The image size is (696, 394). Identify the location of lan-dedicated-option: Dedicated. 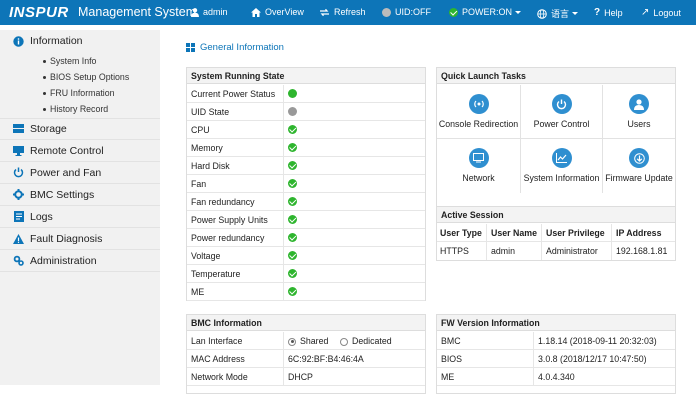
(366, 341).